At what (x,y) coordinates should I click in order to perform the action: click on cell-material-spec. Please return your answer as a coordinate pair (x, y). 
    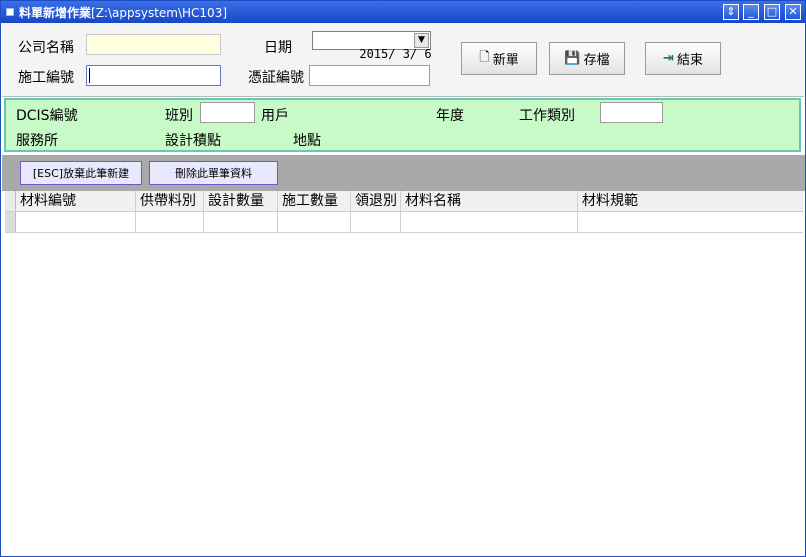
    Looking at the image, I should click on (690, 222).